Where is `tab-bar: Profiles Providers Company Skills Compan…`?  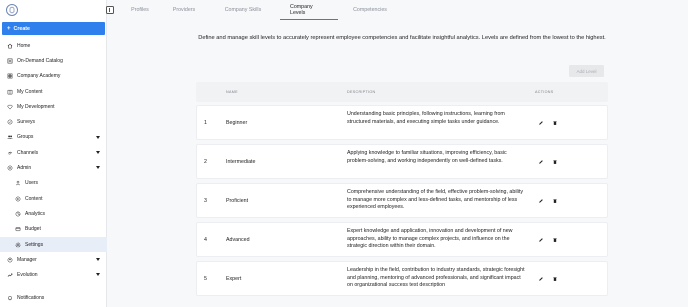
tab-bar: Profiles Providers Company Skills Compan… is located at coordinates (258, 10).